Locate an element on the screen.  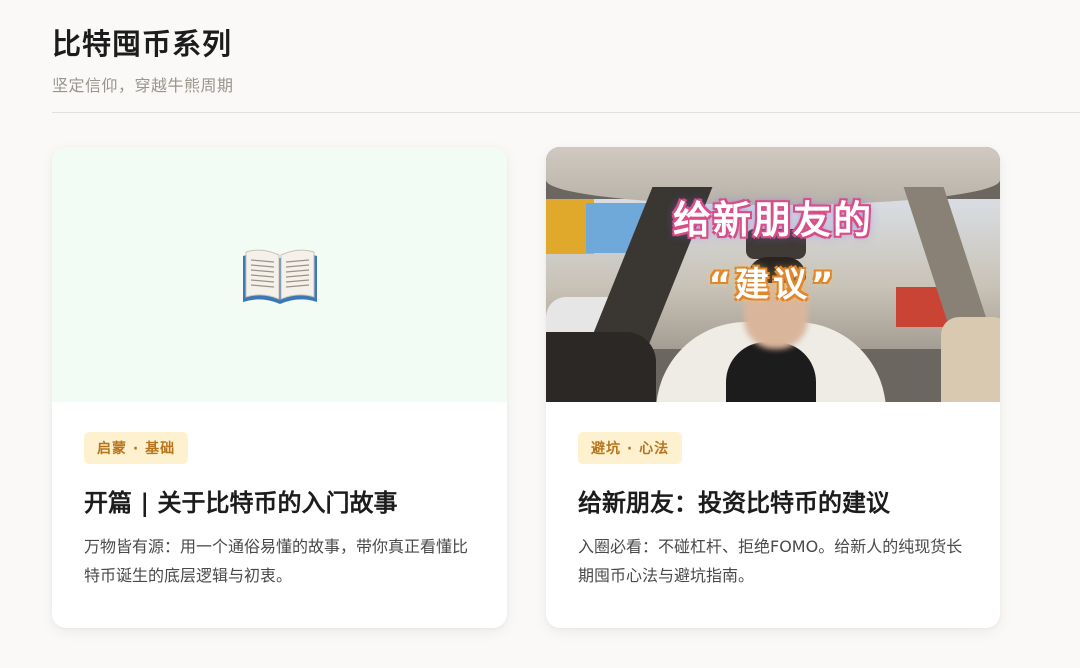
card-description: 入圈必看：不碰杠杆、拒绝FOMO。给新人的纯现货长期囤币心法与避坑指南。 is located at coordinates (770, 561).